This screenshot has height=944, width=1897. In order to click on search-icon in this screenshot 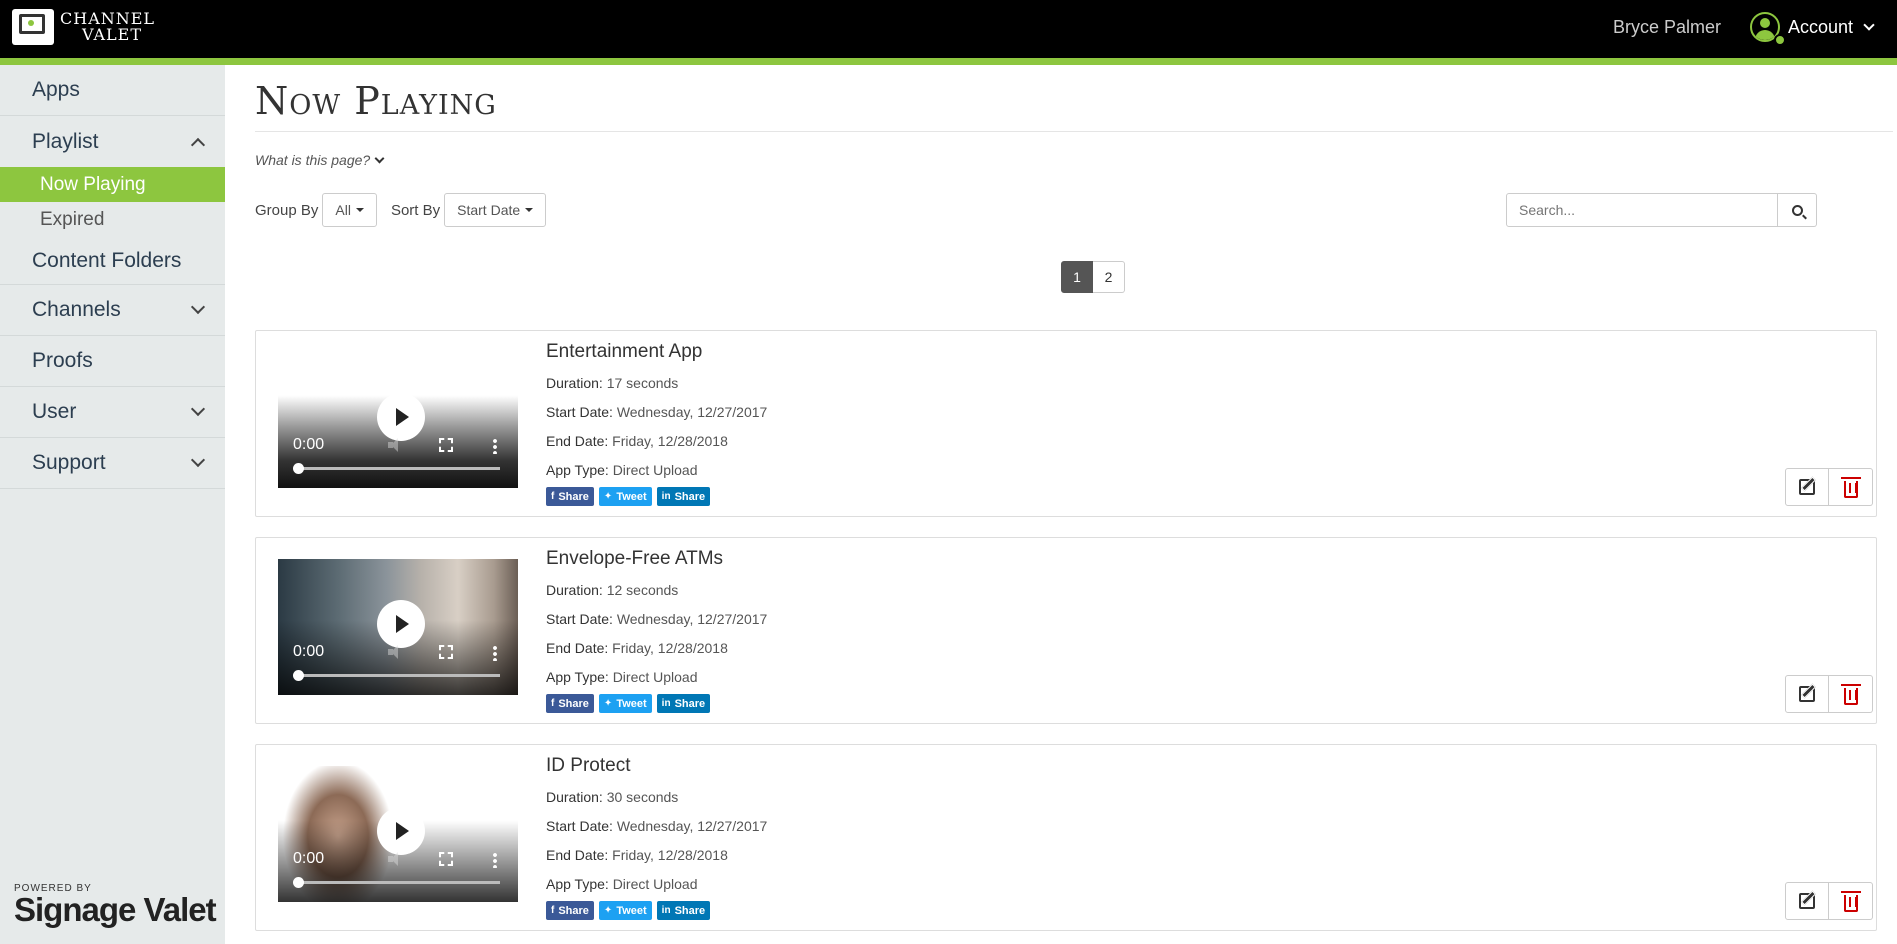, I will do `click(1797, 210)`.